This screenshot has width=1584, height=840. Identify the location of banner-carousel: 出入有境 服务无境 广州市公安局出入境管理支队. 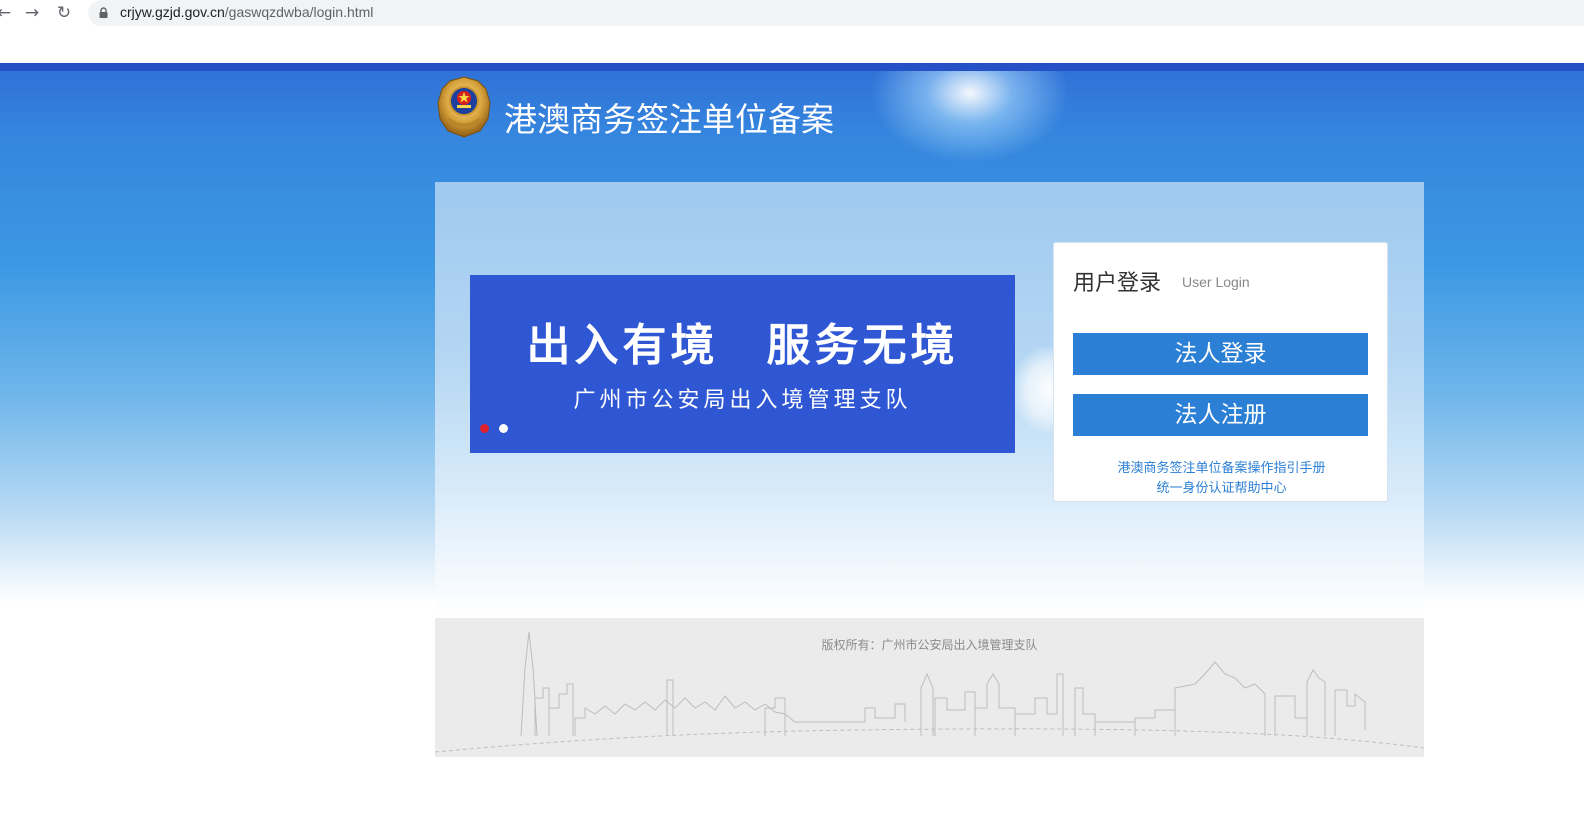
(742, 364).